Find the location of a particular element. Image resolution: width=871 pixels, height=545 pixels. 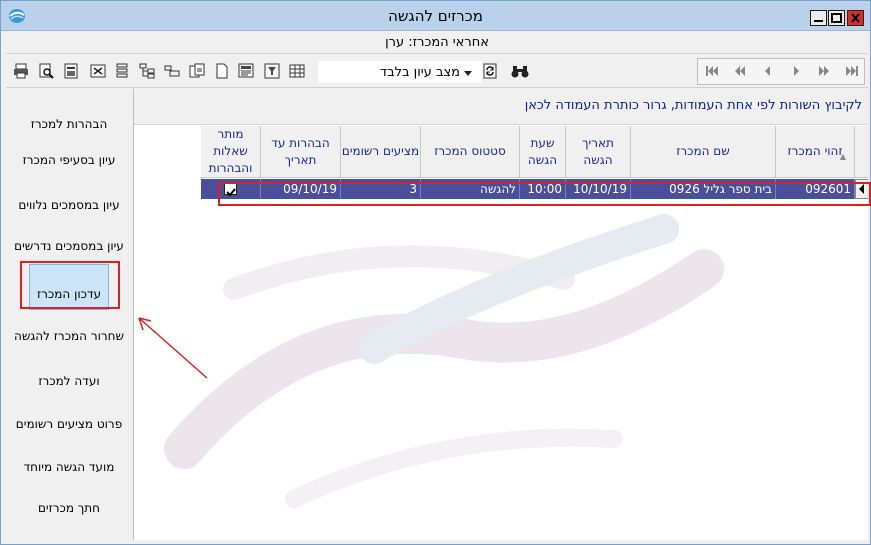

excel-icon is located at coordinates (98, 71).